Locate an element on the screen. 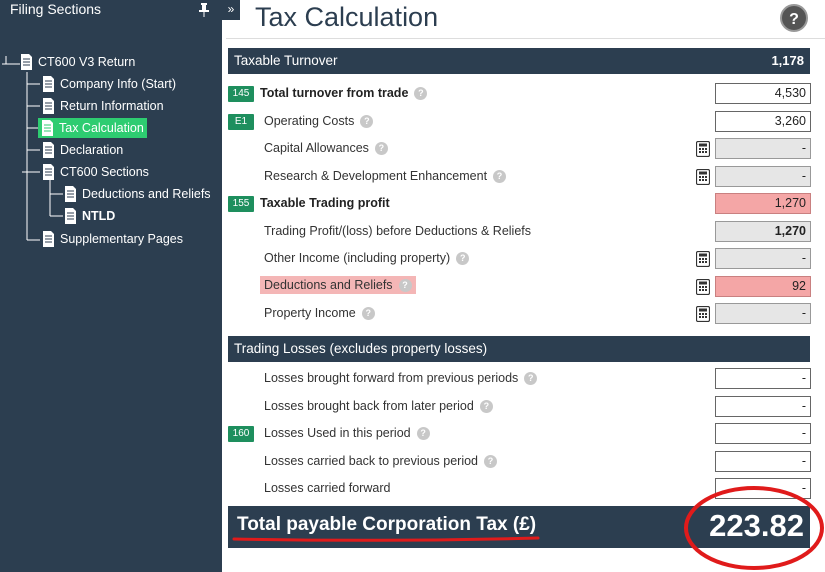  row-label: Research & Development Enhancement? is located at coordinates (385, 176).